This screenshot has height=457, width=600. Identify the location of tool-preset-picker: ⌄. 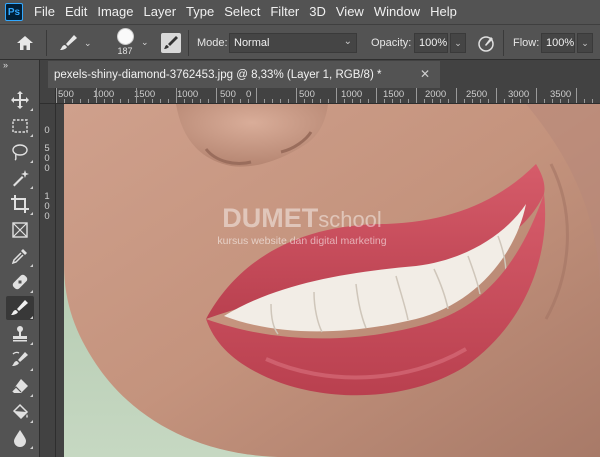
(75, 43).